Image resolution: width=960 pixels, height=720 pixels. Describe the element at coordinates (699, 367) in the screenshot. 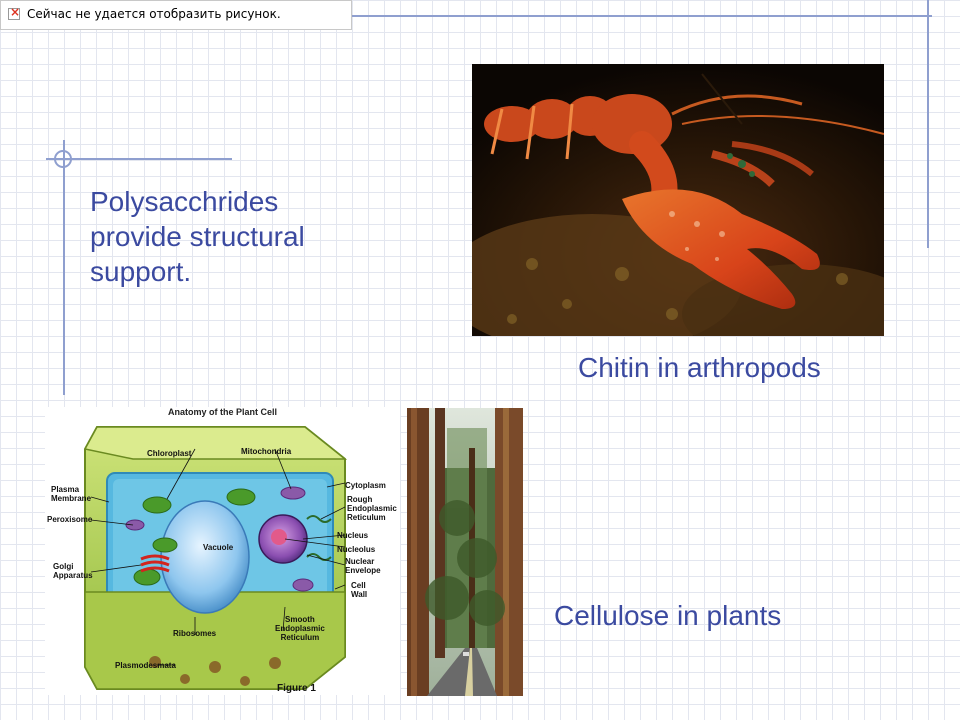

I see `caption-chitin: Chitin in arthropods` at that location.